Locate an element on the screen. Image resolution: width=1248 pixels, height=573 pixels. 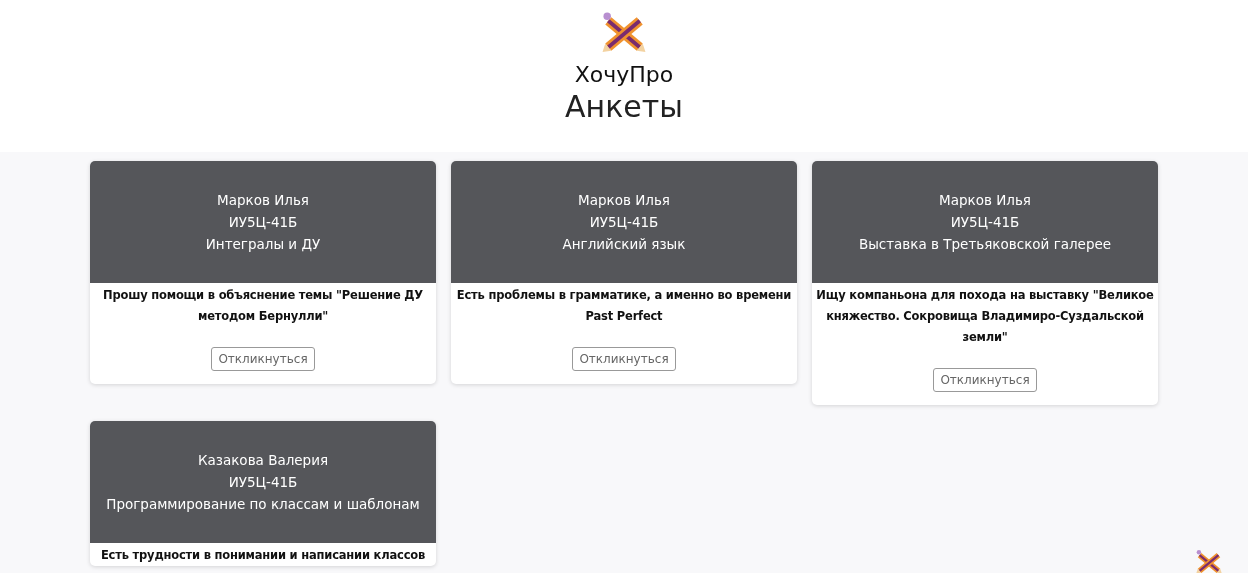
request-topic: Английский язык is located at coordinates (624, 244).